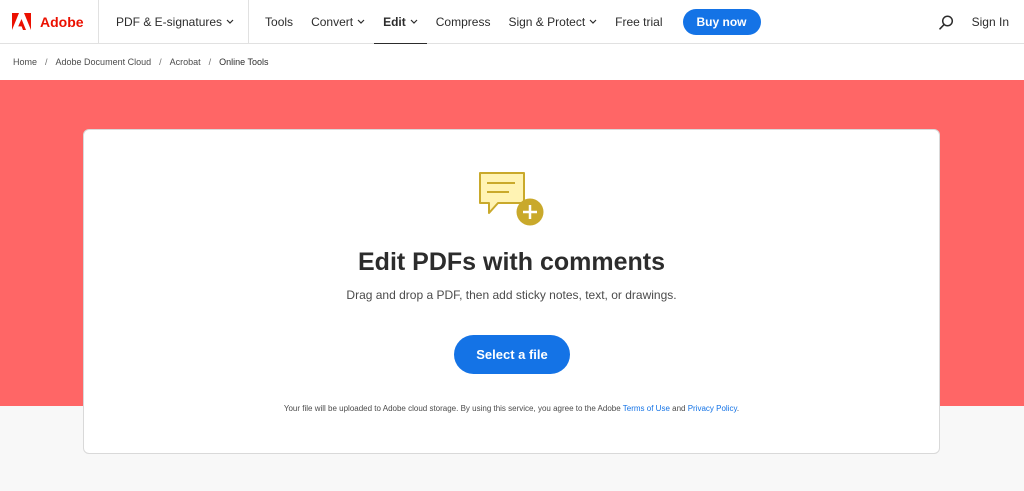 Image resolution: width=1024 pixels, height=491 pixels. What do you see at coordinates (646, 408) in the screenshot?
I see `terms-of-use-link: Terms of Use` at bounding box center [646, 408].